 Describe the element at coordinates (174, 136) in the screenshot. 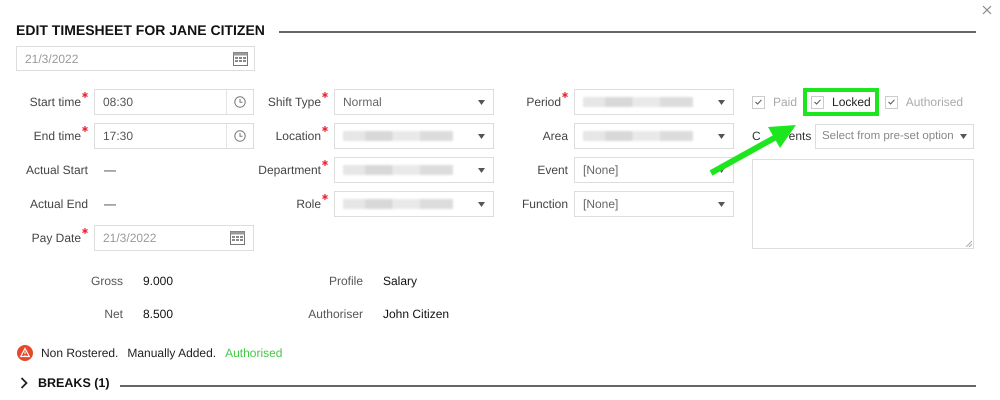

I see `time-field: 17:30` at that location.